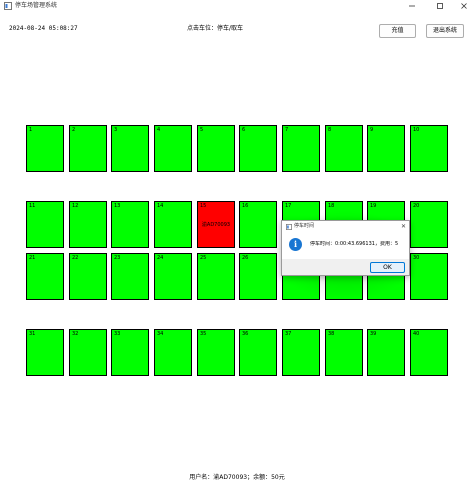 Image resolution: width=474 pixels, height=488 pixels. What do you see at coordinates (130, 148) in the screenshot?
I see `parking-slot-3: 3` at bounding box center [130, 148].